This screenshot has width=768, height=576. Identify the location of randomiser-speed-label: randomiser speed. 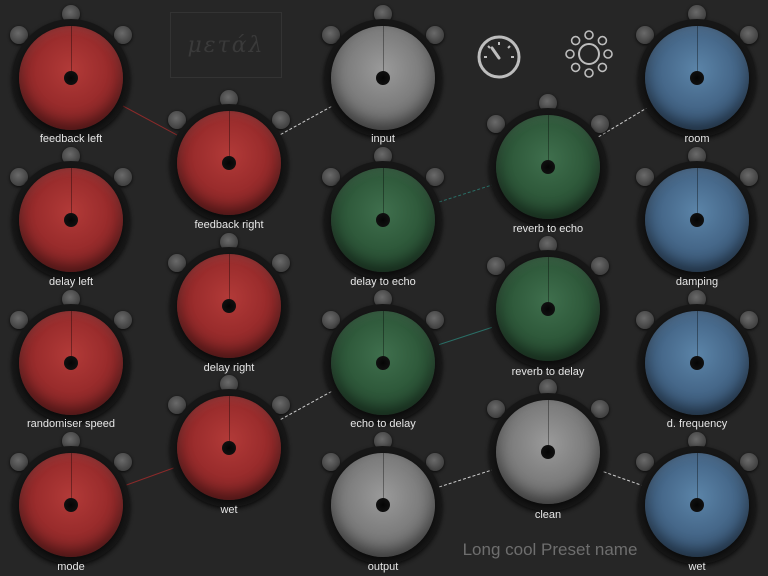
(71, 424).